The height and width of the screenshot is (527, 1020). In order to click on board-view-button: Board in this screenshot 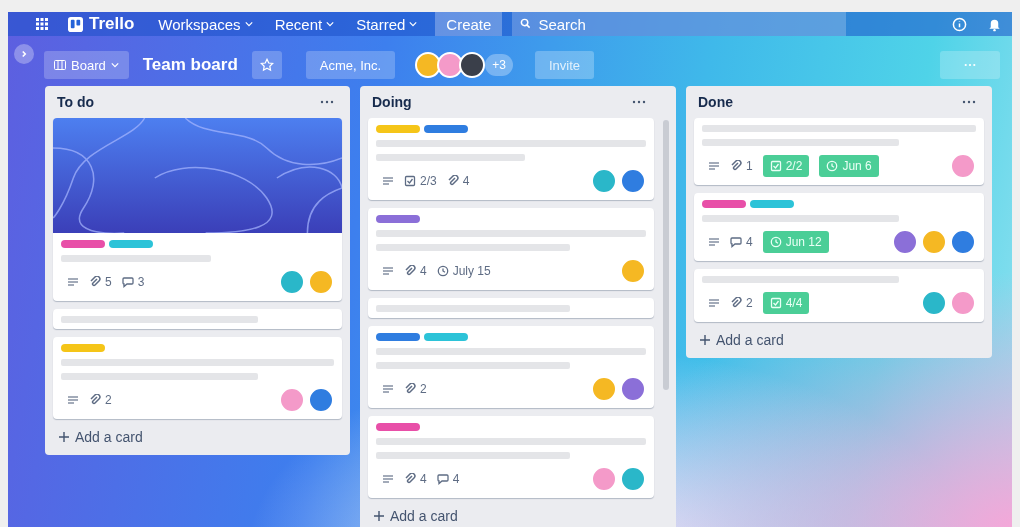, I will do `click(86, 65)`.